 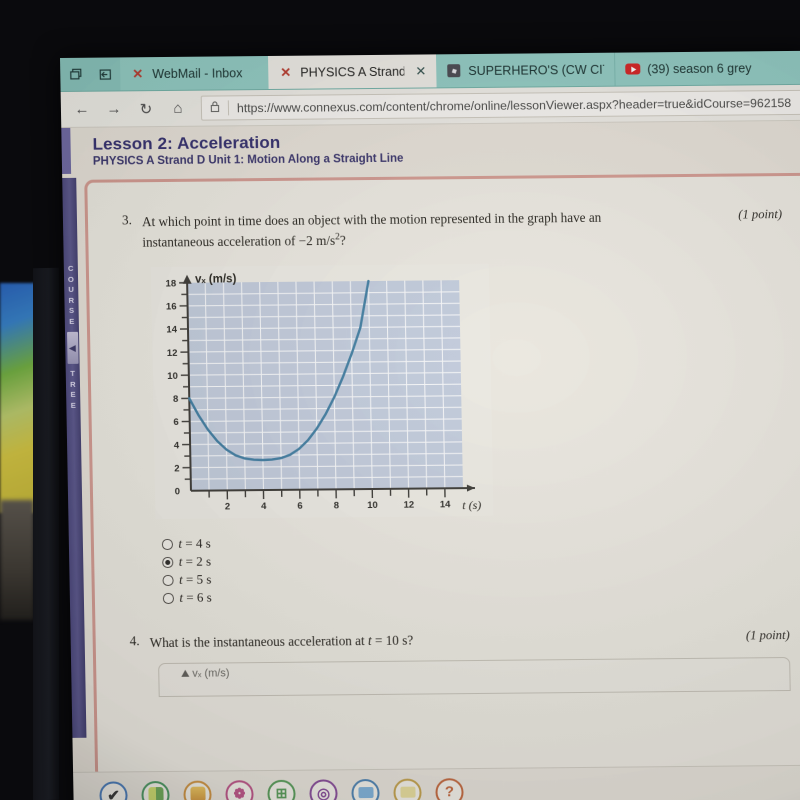 I want to click on question-text-part: ?, so click(x=342, y=241).